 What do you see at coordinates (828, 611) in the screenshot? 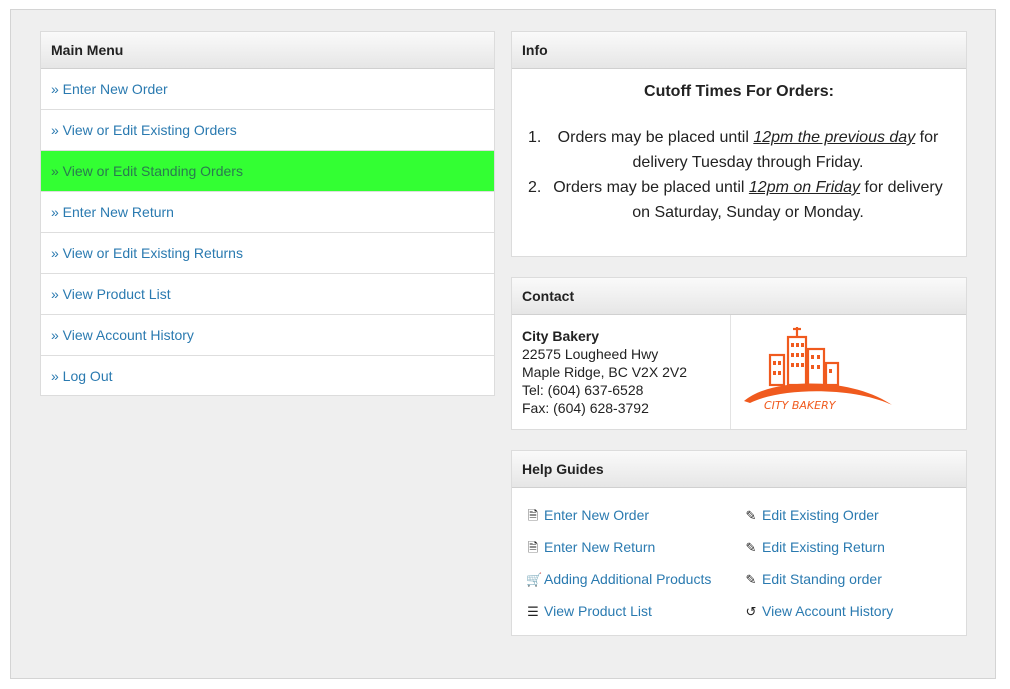
I see `help-link-label: View Account History` at bounding box center [828, 611].